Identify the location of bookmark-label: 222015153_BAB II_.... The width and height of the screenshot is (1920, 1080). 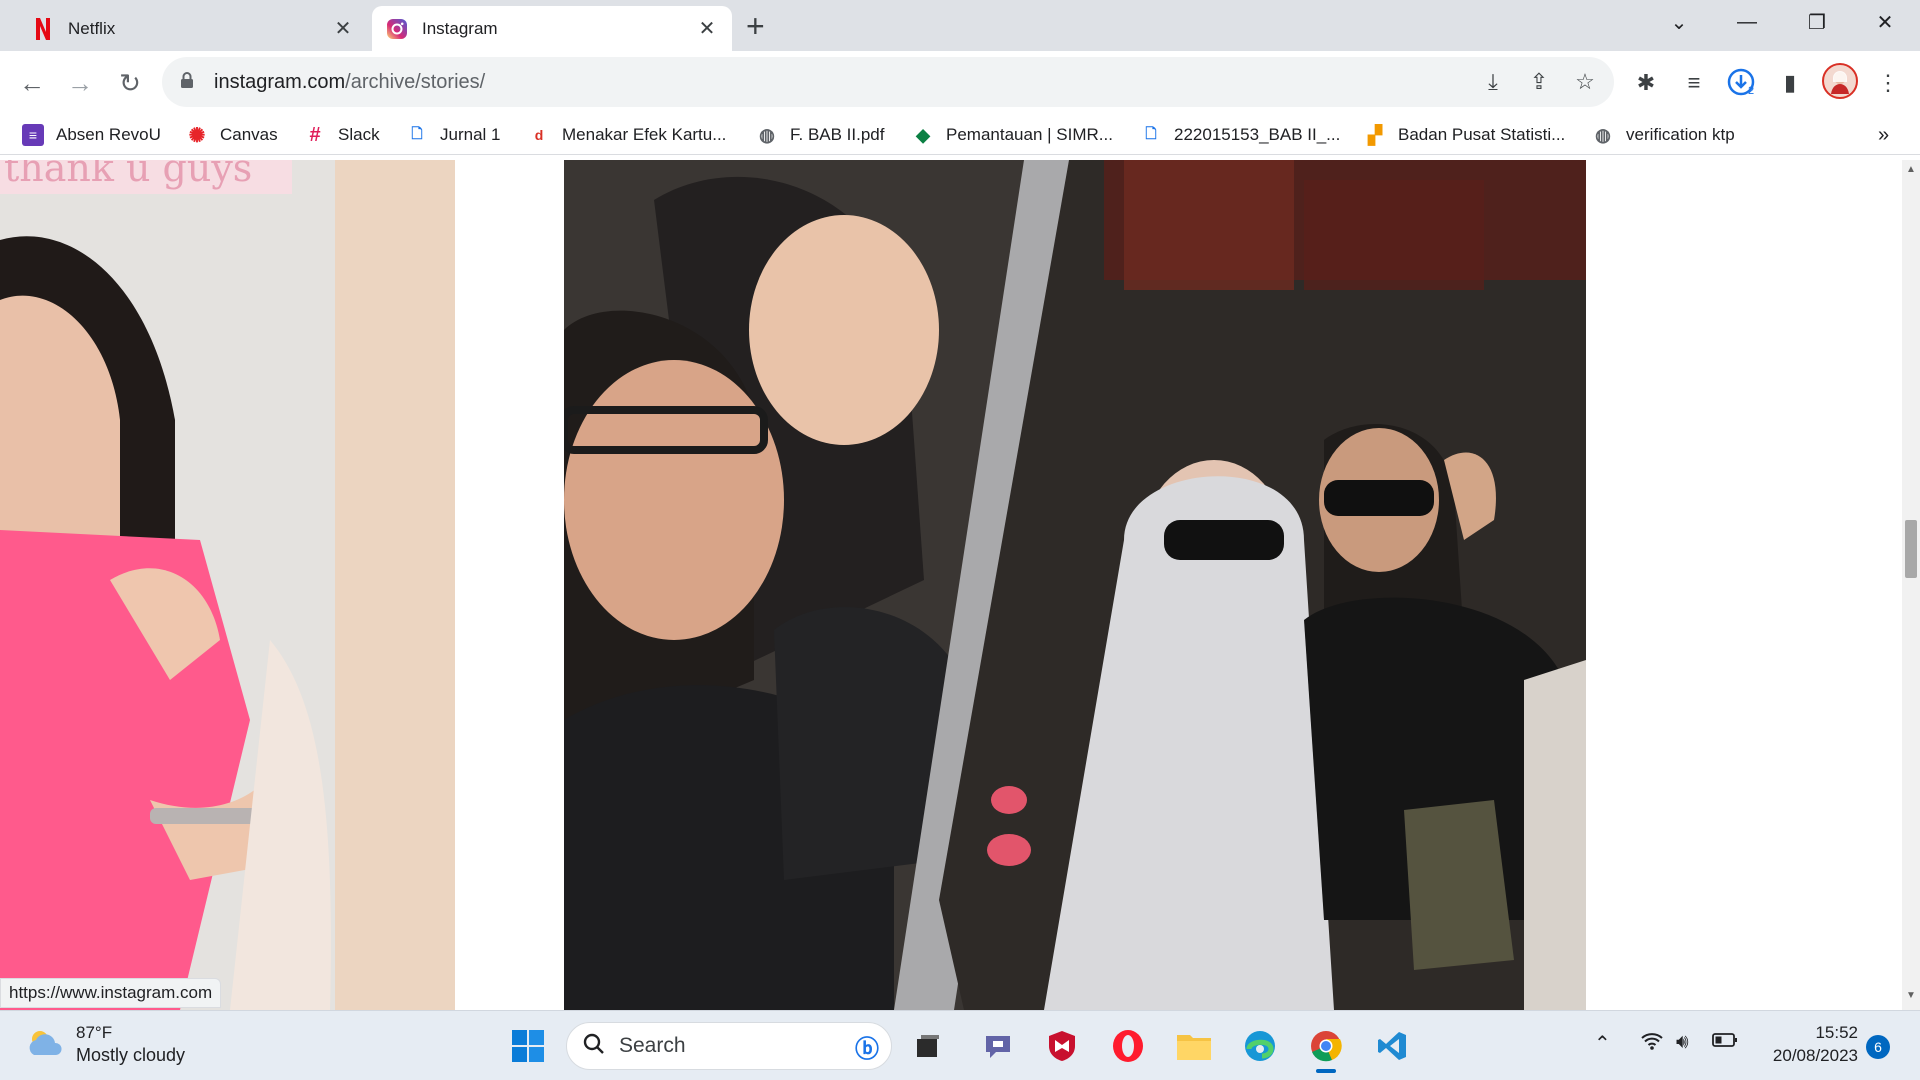
(1257, 134).